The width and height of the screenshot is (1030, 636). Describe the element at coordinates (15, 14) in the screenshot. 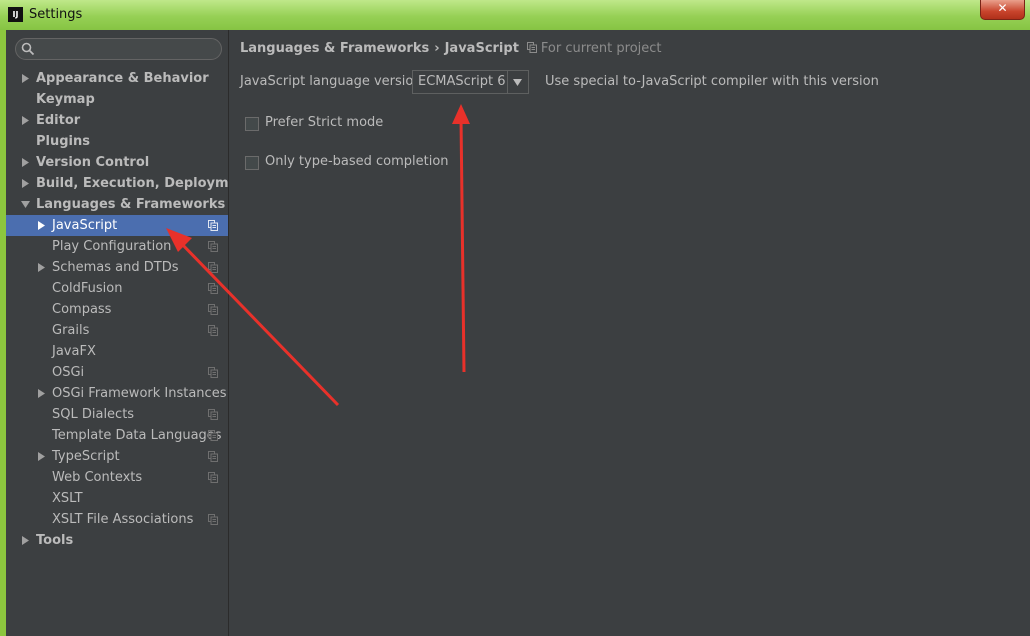

I see `app-logo-icon: IJ` at that location.